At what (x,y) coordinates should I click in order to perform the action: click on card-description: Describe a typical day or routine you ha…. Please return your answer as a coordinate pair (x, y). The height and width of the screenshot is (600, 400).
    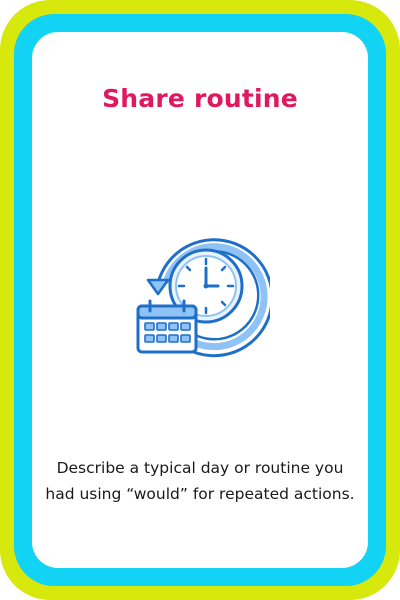
    Looking at the image, I should click on (200, 481).